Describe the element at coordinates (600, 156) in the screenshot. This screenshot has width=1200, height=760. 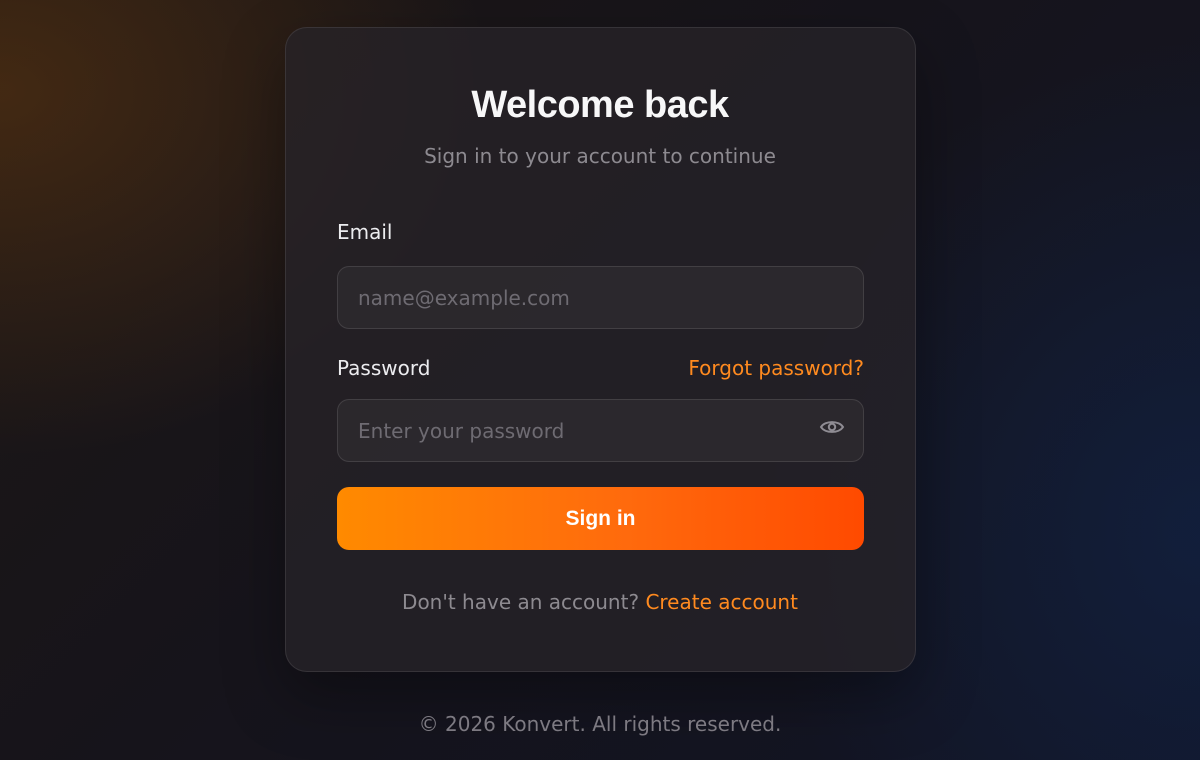
I see `page-subtitle: Sign in to your account to continue` at that location.